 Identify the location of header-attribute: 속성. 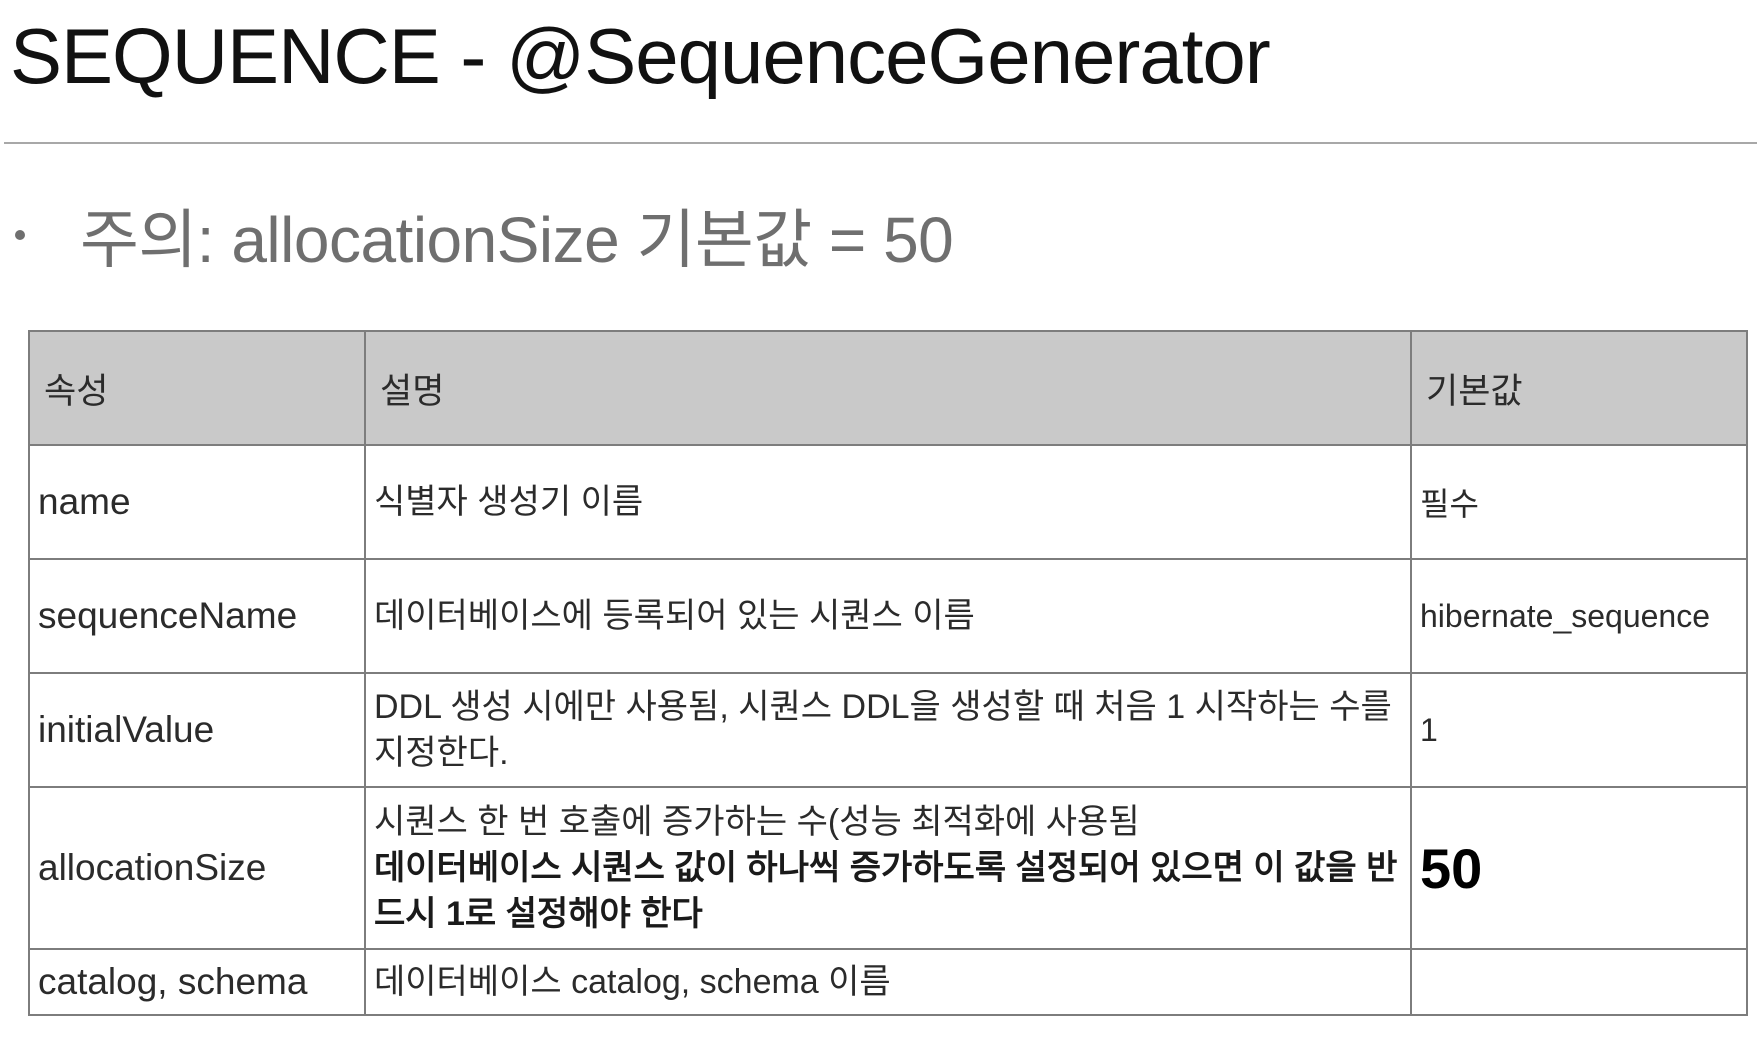
(197, 388).